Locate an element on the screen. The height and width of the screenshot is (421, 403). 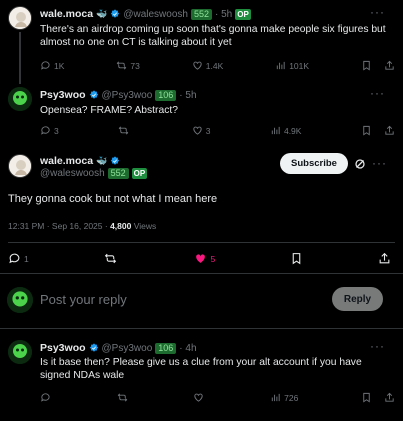
share-button is located at coordinates (384, 258).